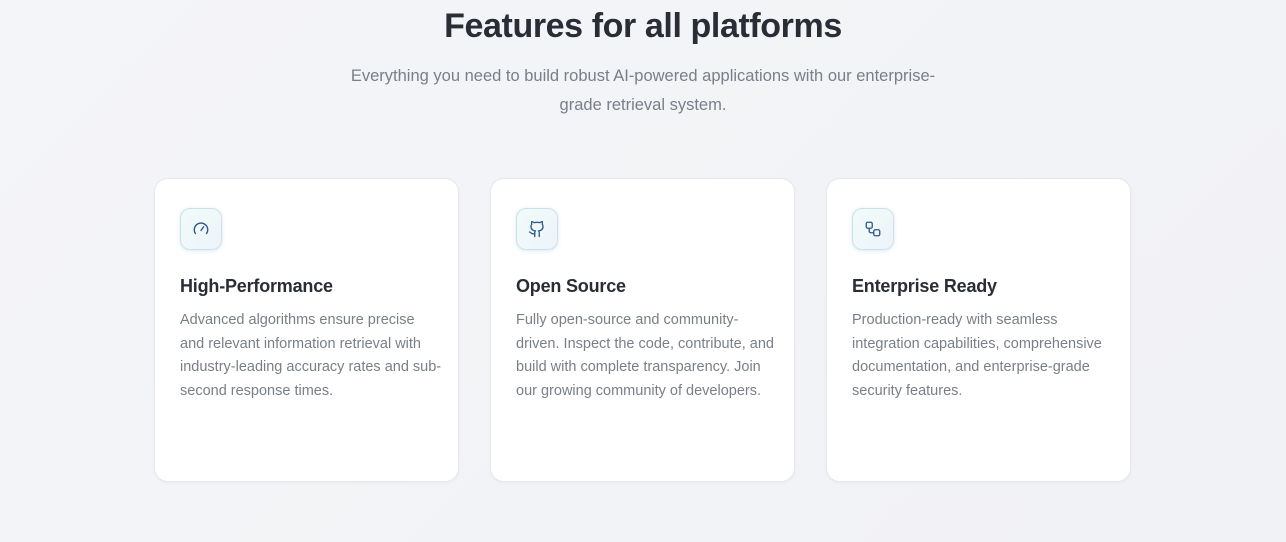  Describe the element at coordinates (643, 26) in the screenshot. I see `section-title: Features for all platforms` at that location.